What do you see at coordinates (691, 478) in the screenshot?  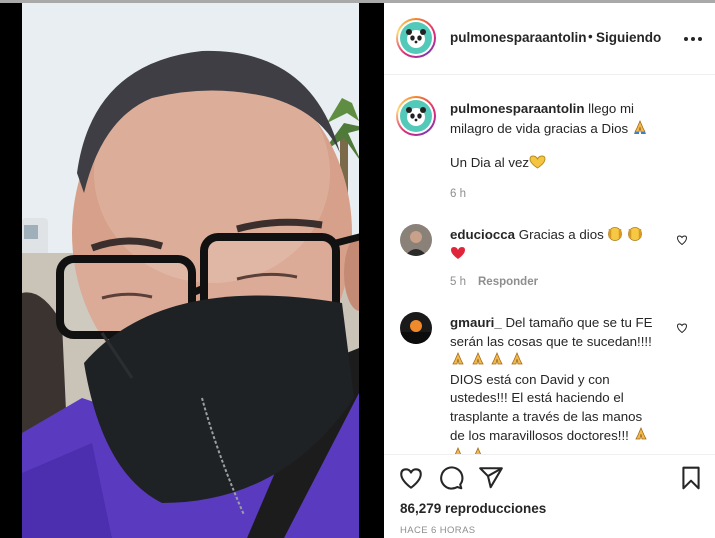 I see `save-bookmark-icon` at bounding box center [691, 478].